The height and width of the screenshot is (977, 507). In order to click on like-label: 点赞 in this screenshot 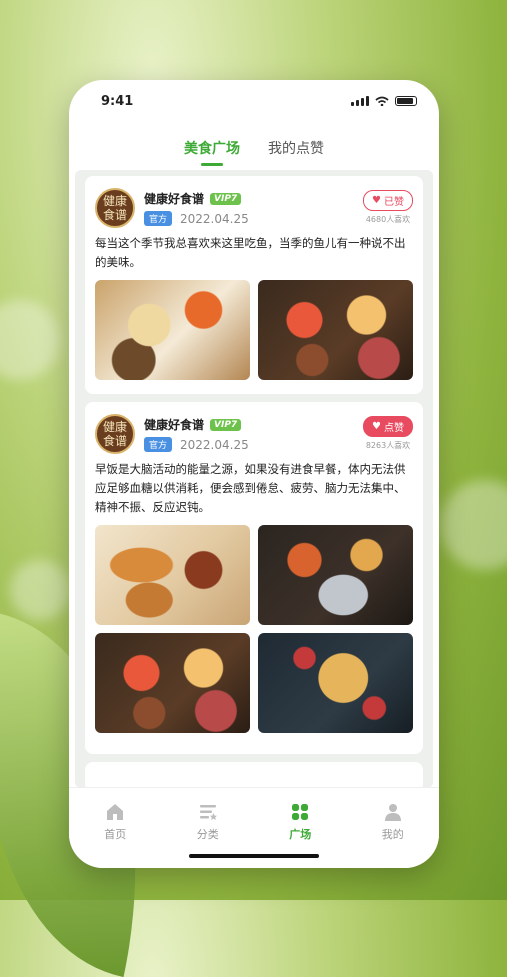, I will do `click(394, 428)`.